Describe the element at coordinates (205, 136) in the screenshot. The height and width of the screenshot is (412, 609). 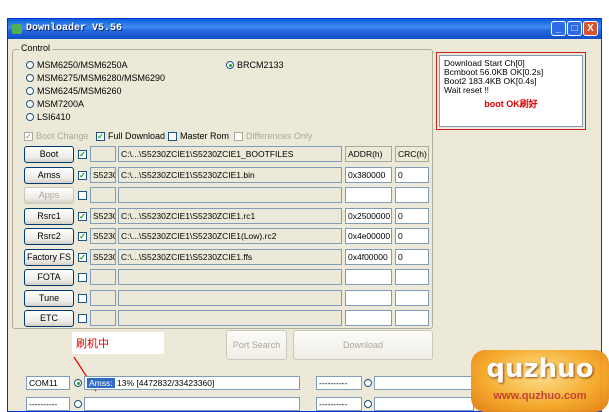
I see `checkbox-label: Master Rom` at that location.